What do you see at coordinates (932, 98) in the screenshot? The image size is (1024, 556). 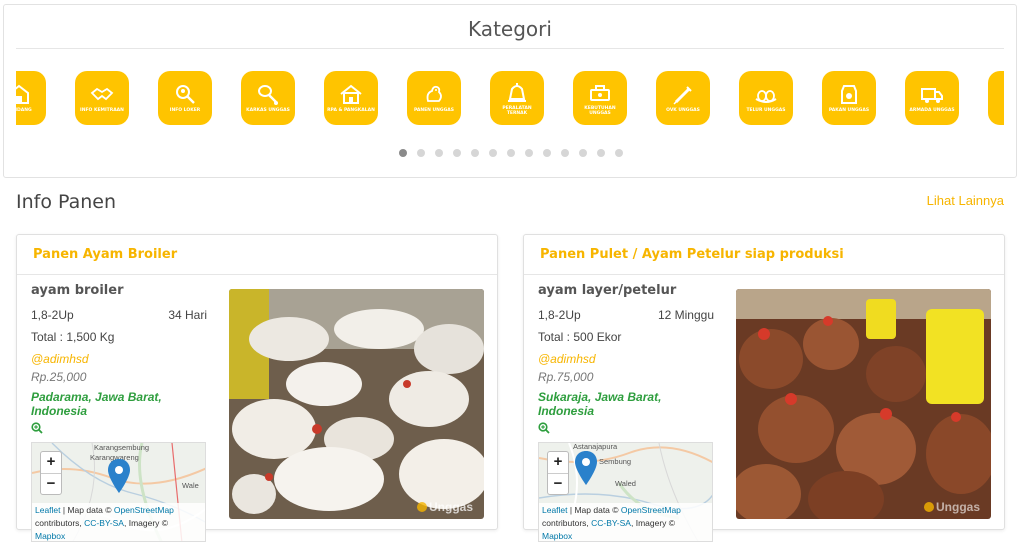 I see `category-armada-unggas: Armada Unggas` at bounding box center [932, 98].